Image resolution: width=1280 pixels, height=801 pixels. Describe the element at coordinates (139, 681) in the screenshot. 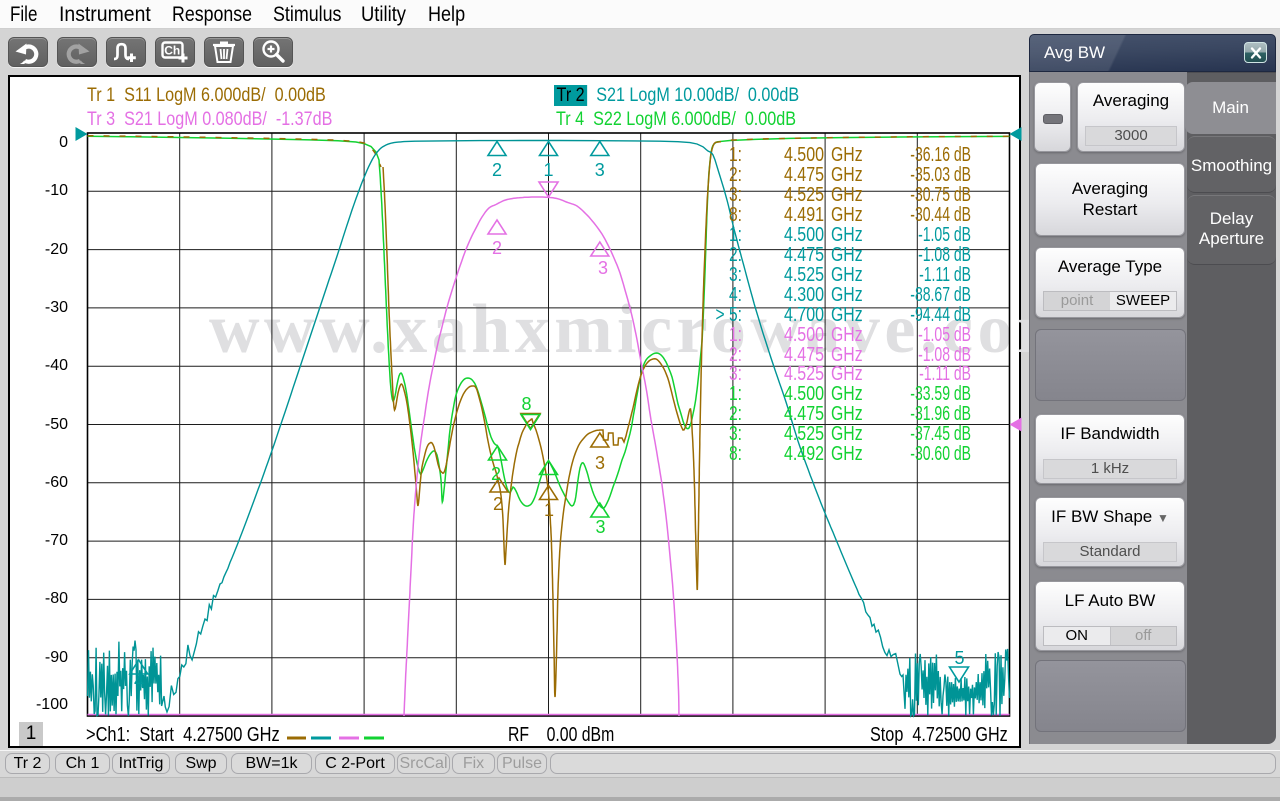

I see `svg-text: 4` at that location.